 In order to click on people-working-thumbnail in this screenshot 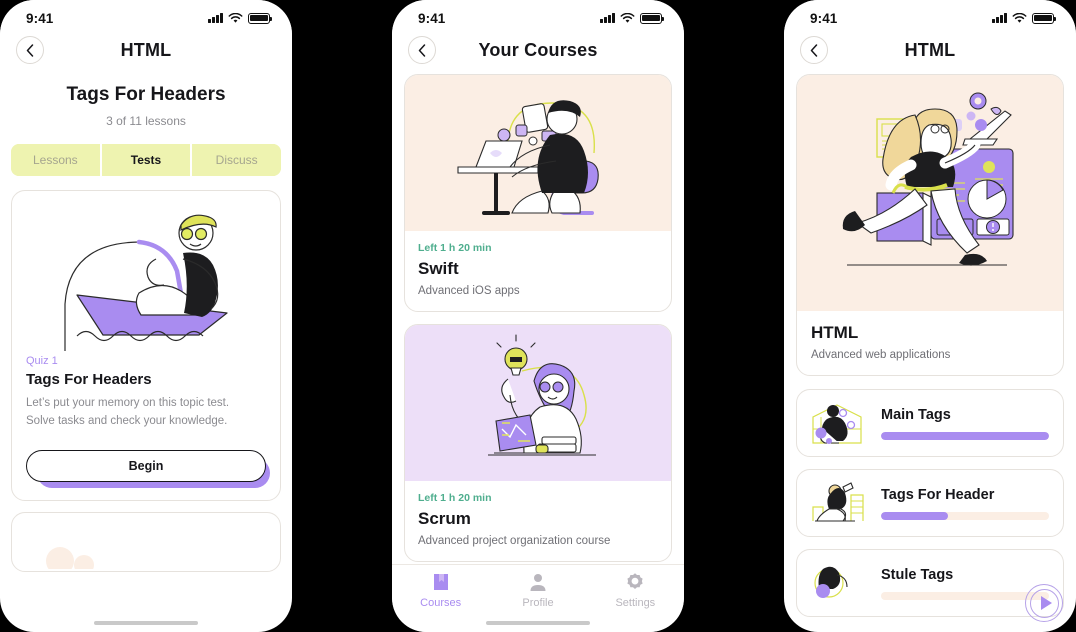, I will do `click(838, 423)`.